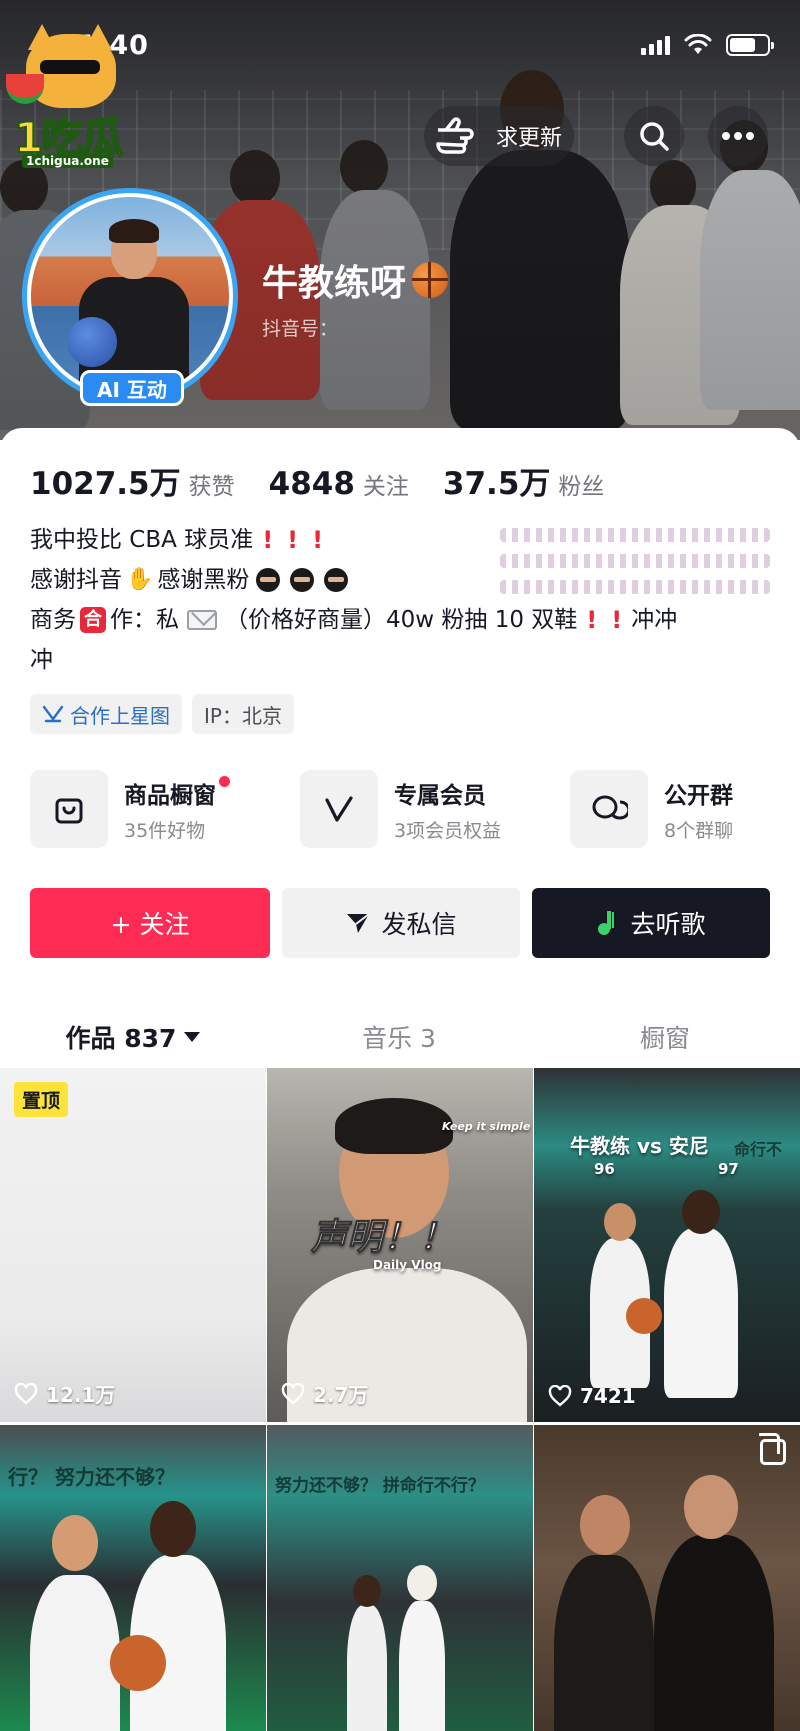 This screenshot has height=1731, width=800. What do you see at coordinates (150, 809) in the screenshot?
I see `service-shop-window: 商品橱窗 35件好物` at bounding box center [150, 809].